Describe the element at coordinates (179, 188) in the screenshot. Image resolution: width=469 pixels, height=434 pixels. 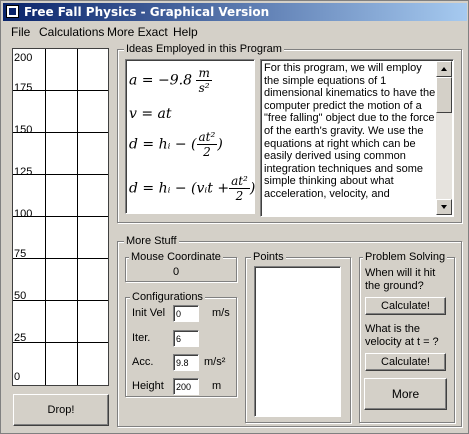
I see `eq-d2-lhs: d = hᵢ − (vᵢt +` at that location.